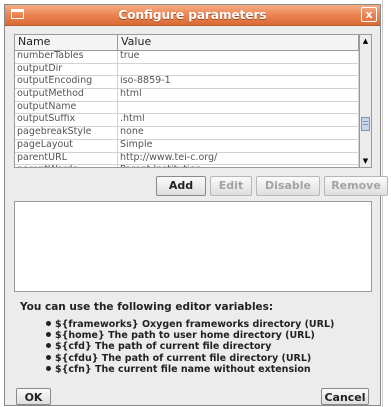  Describe the element at coordinates (238, 42) in the screenshot. I see `column-header-value: Value` at that location.